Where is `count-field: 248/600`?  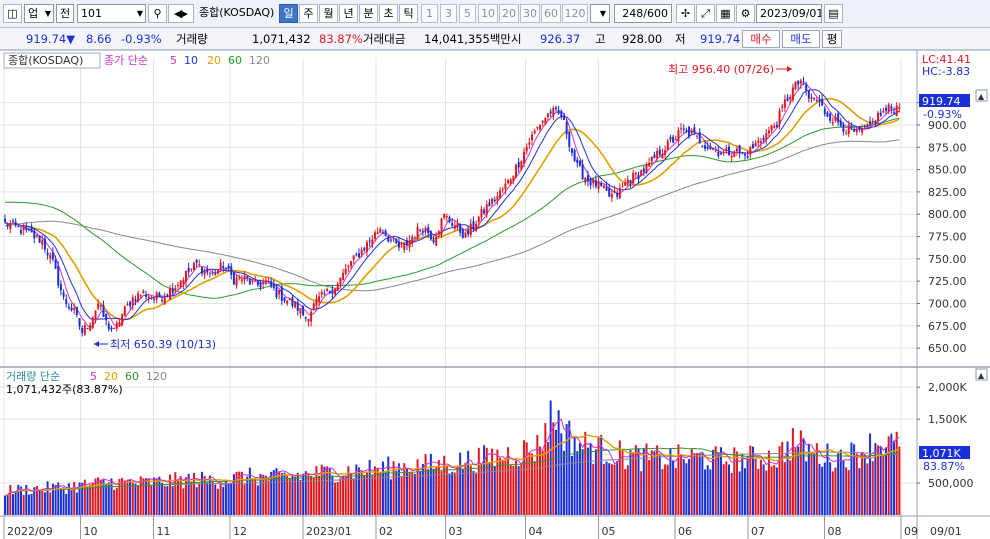 count-field: 248/600 is located at coordinates (643, 13).